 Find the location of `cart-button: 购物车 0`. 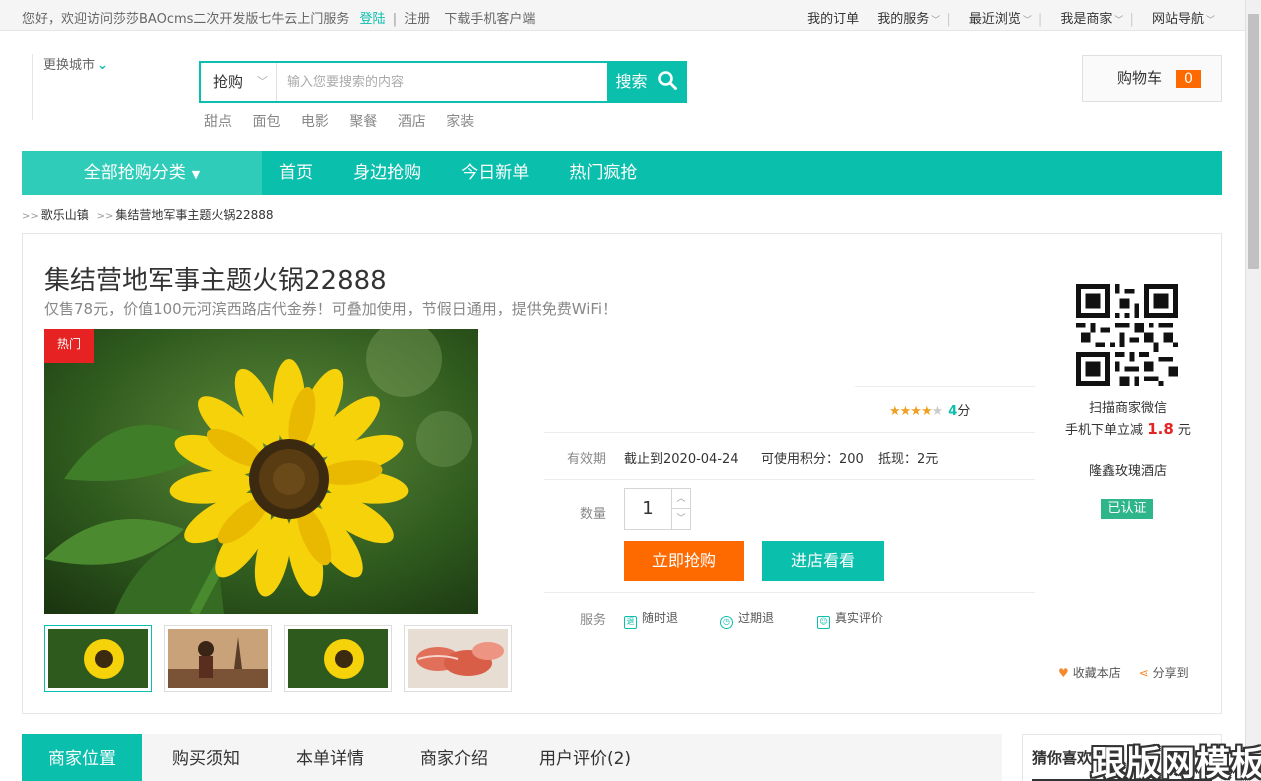

cart-button: 购物车 0 is located at coordinates (1152, 78).